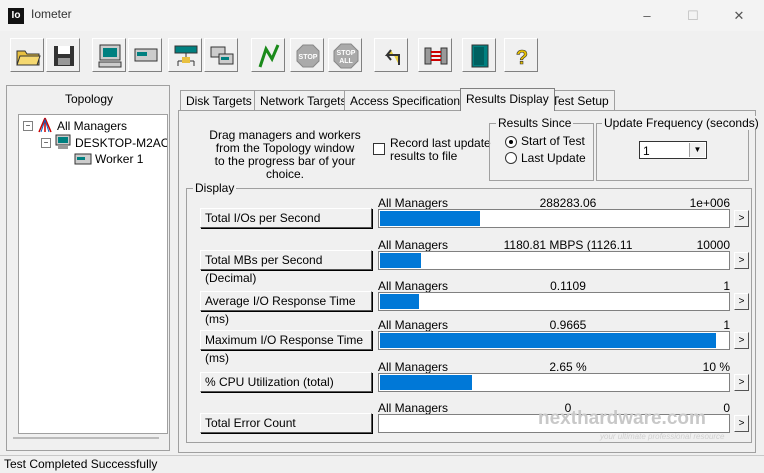 This screenshot has height=473, width=764. What do you see at coordinates (726, 408) in the screenshot?
I see `row-max: 0` at bounding box center [726, 408].